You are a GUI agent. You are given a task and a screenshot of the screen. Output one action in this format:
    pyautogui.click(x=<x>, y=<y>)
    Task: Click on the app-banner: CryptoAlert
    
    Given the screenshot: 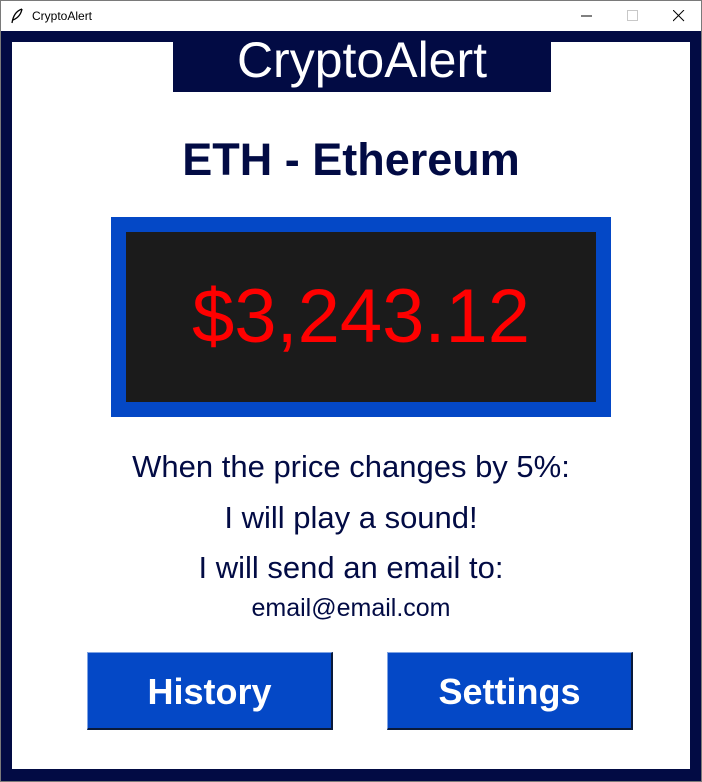 What is the action you would take?
    pyautogui.click(x=362, y=61)
    